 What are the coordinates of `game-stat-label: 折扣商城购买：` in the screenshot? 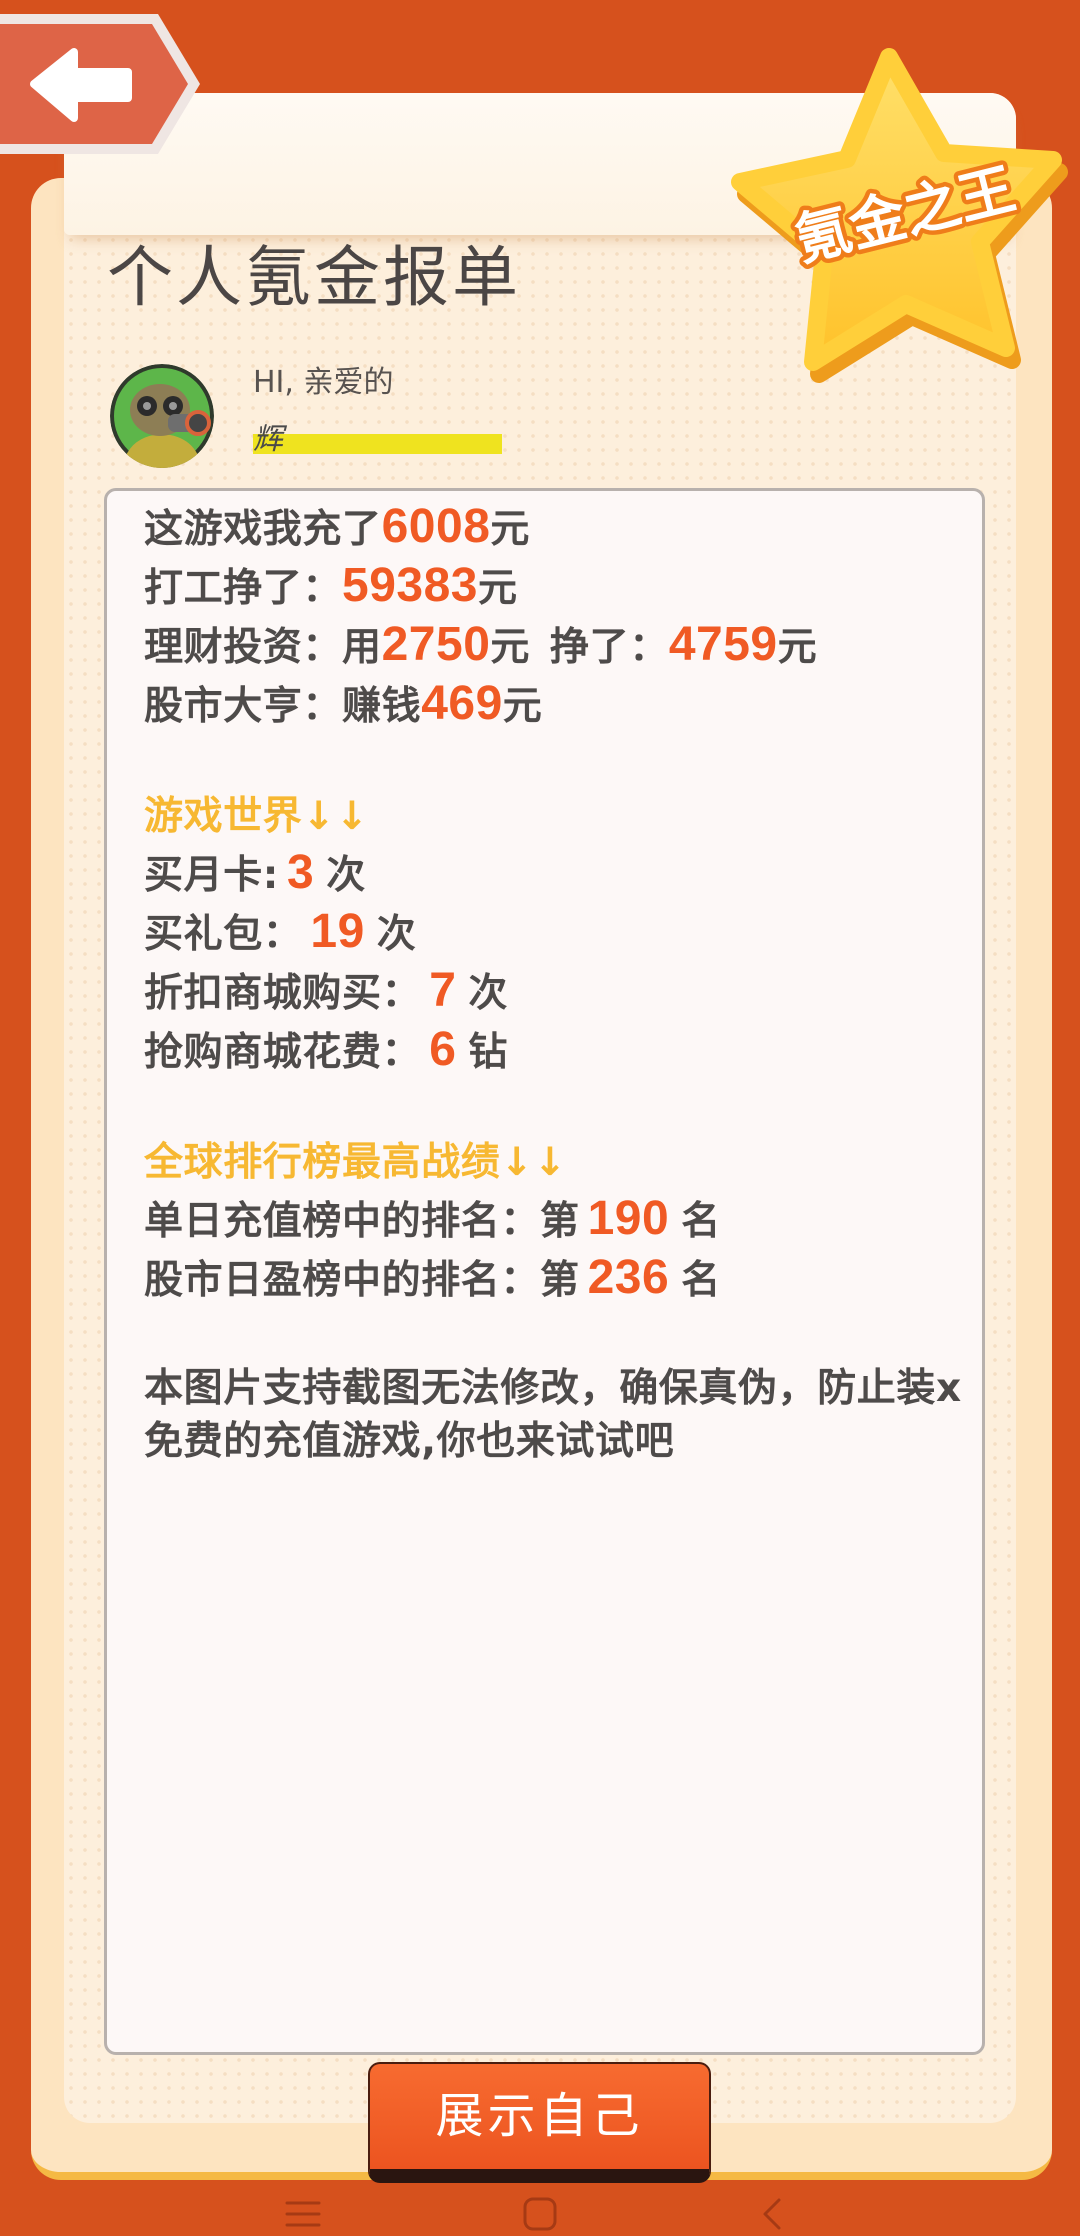 It's located at (283, 993).